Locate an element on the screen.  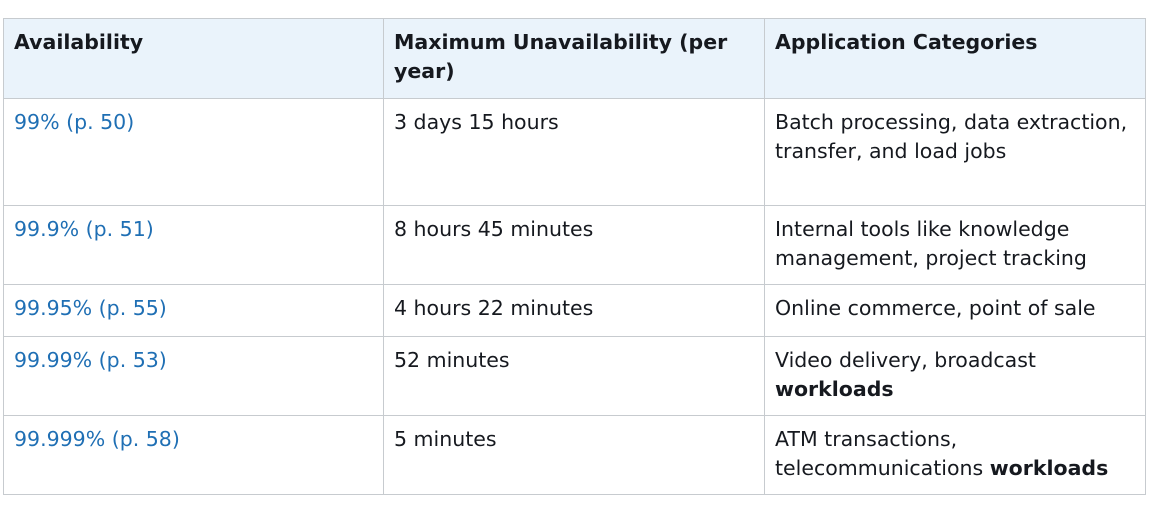
availability-cell: 99.9% (p. 51) is located at coordinates (193, 245).